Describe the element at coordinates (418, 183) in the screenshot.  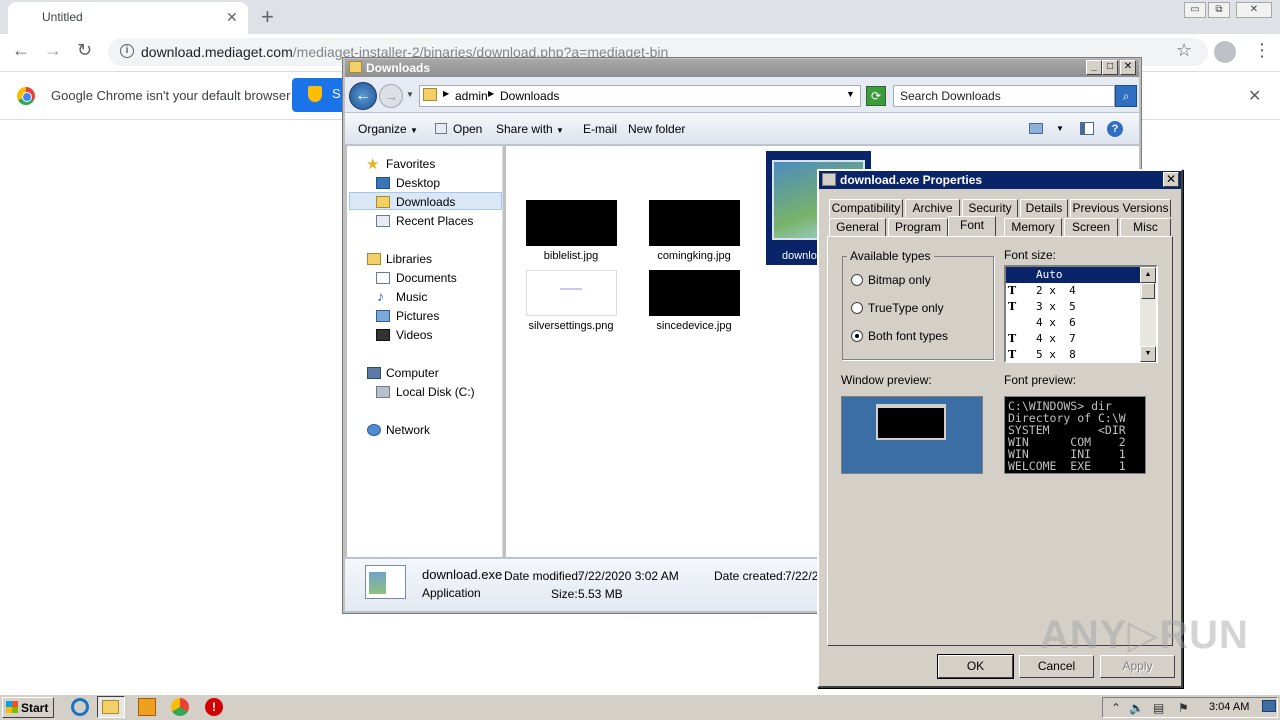
I see `nav-desktop: Desktop` at that location.